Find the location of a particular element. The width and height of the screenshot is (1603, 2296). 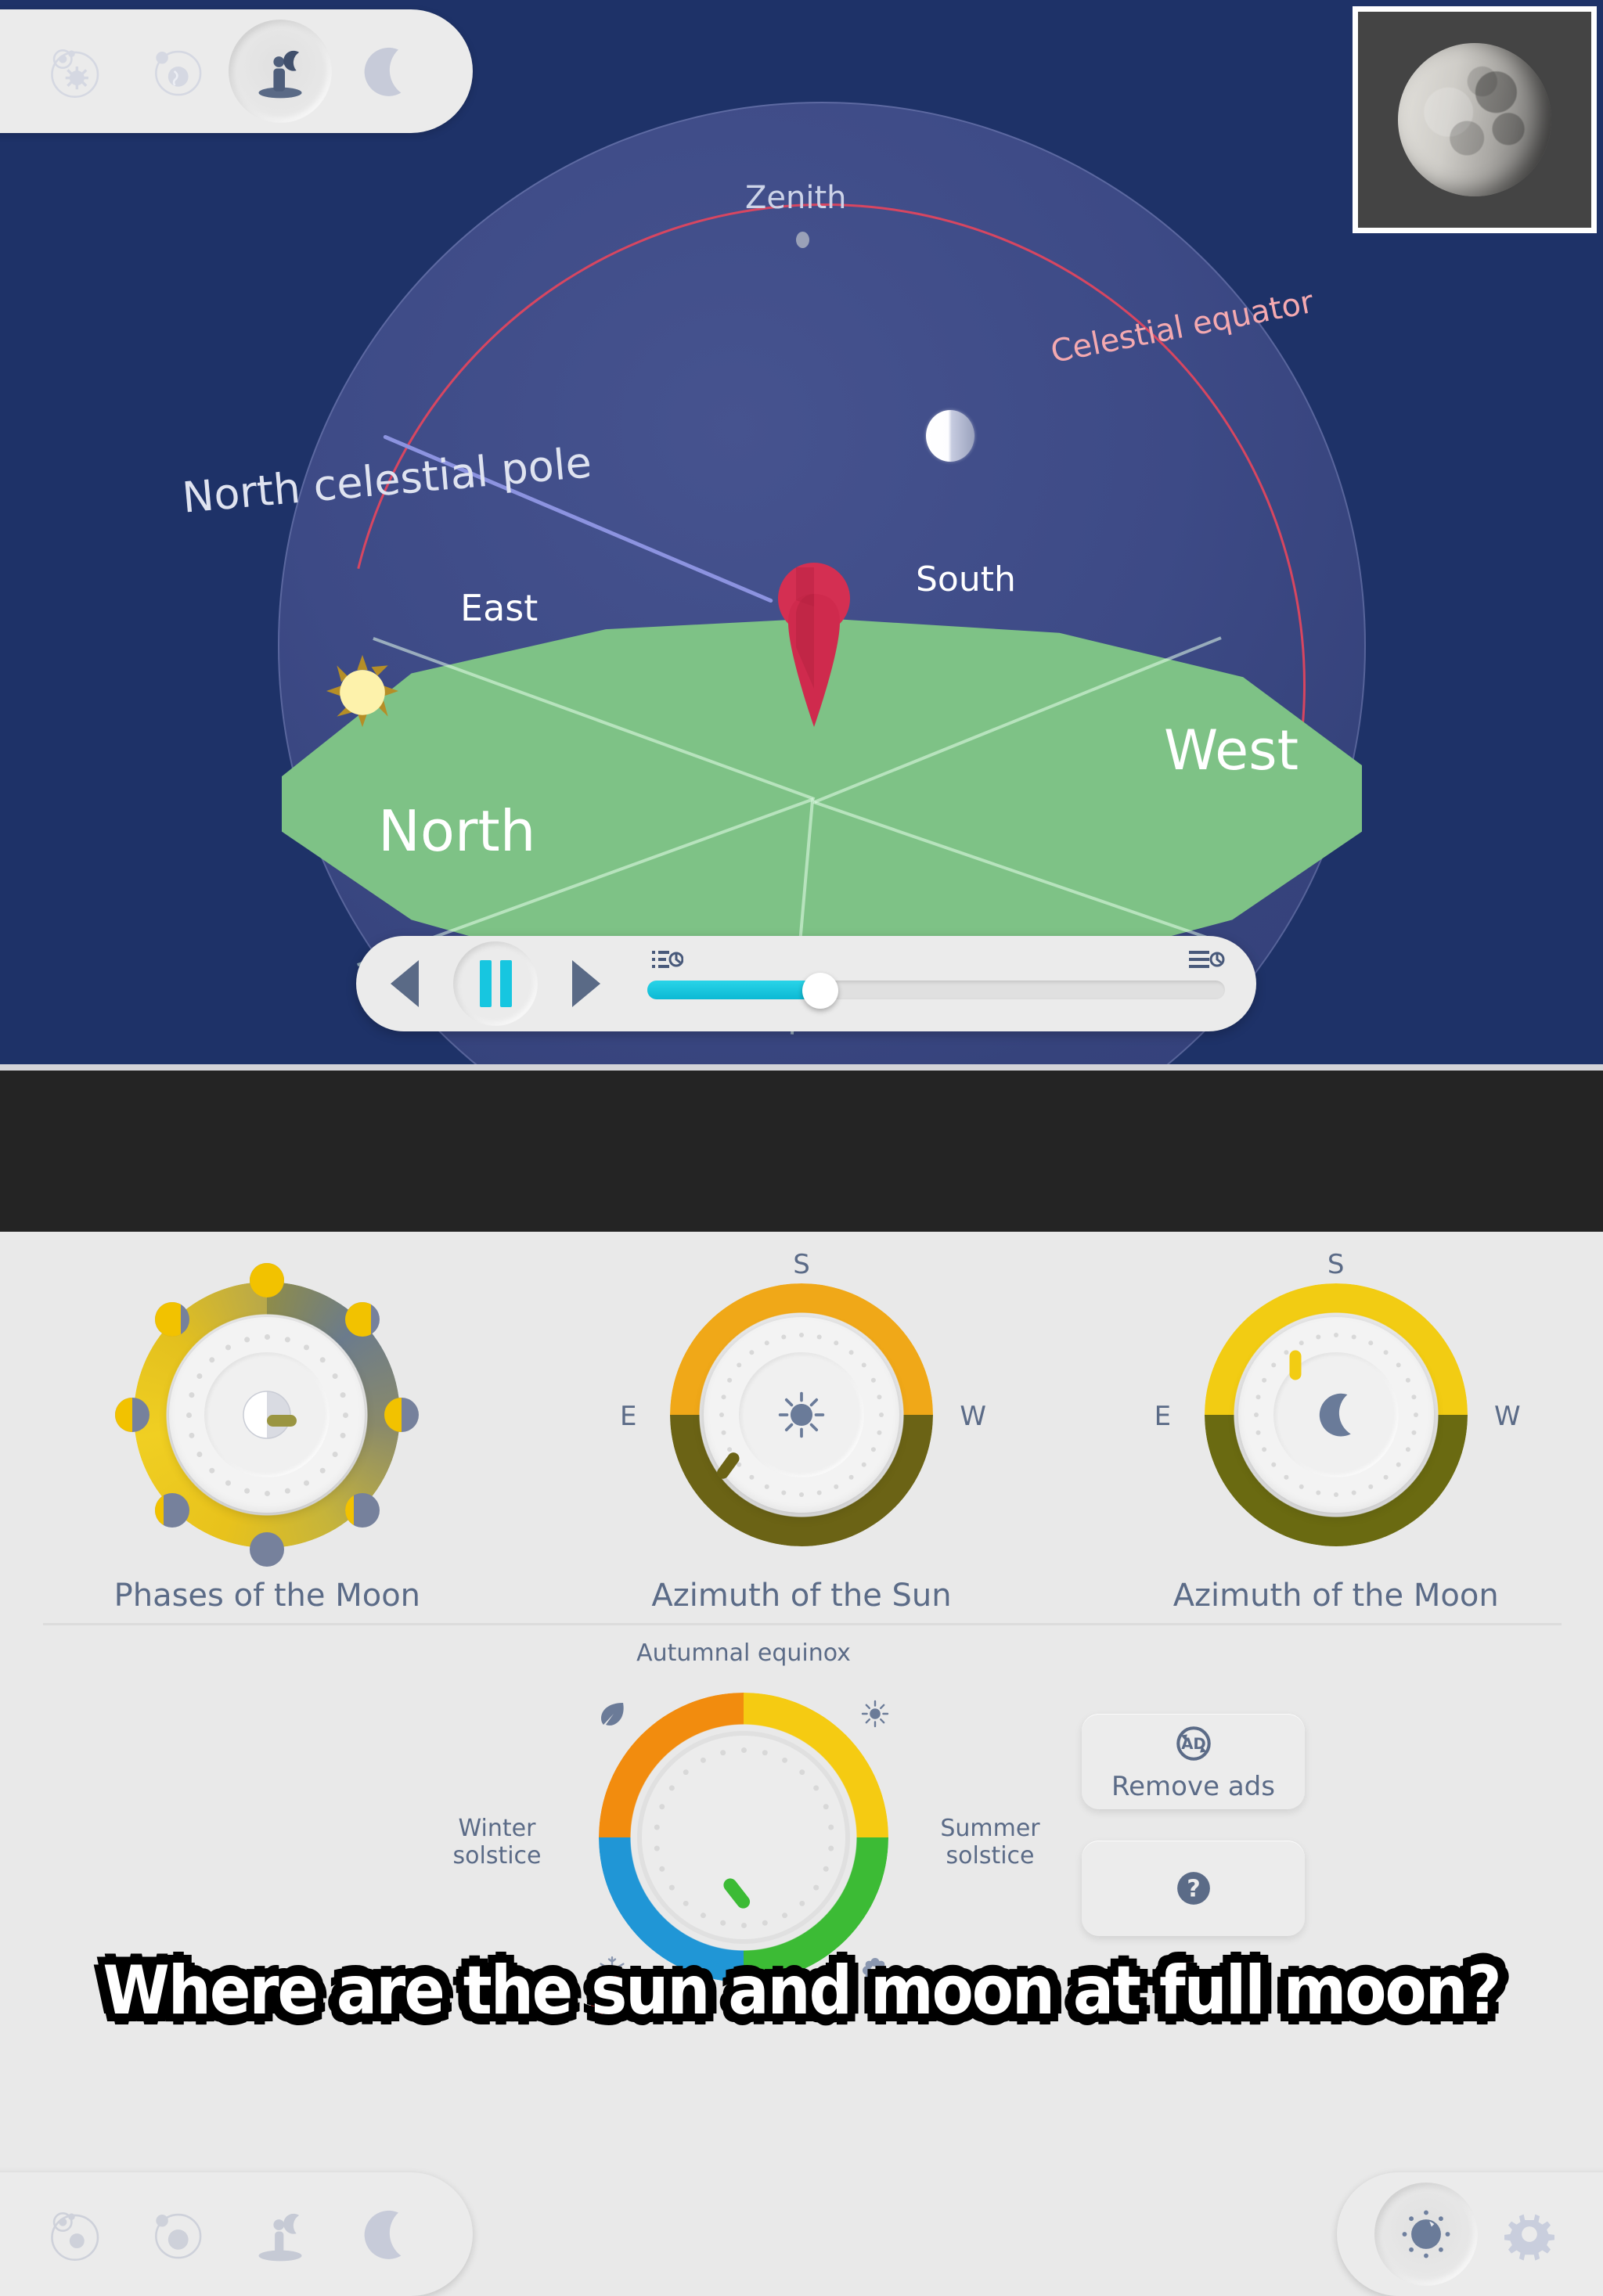

toolbar-item-moon-phase is located at coordinates (383, 71).